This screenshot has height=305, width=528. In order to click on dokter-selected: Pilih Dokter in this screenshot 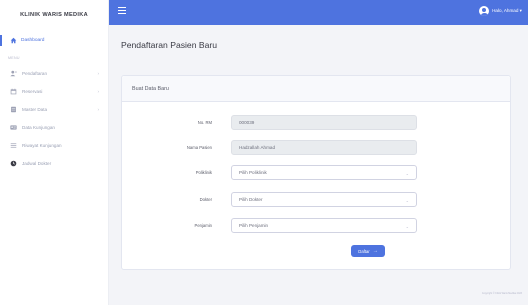, I will do `click(251, 199)`.